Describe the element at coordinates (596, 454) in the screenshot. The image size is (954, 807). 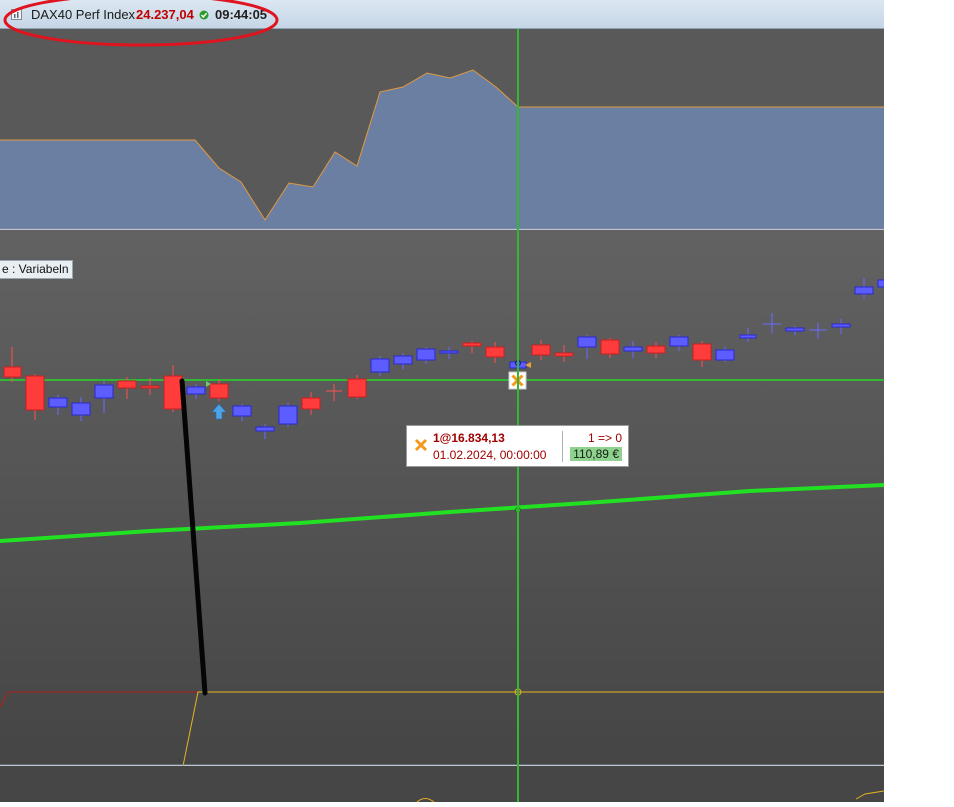
I see `trade-pnl-badge: 110,89 €` at that location.